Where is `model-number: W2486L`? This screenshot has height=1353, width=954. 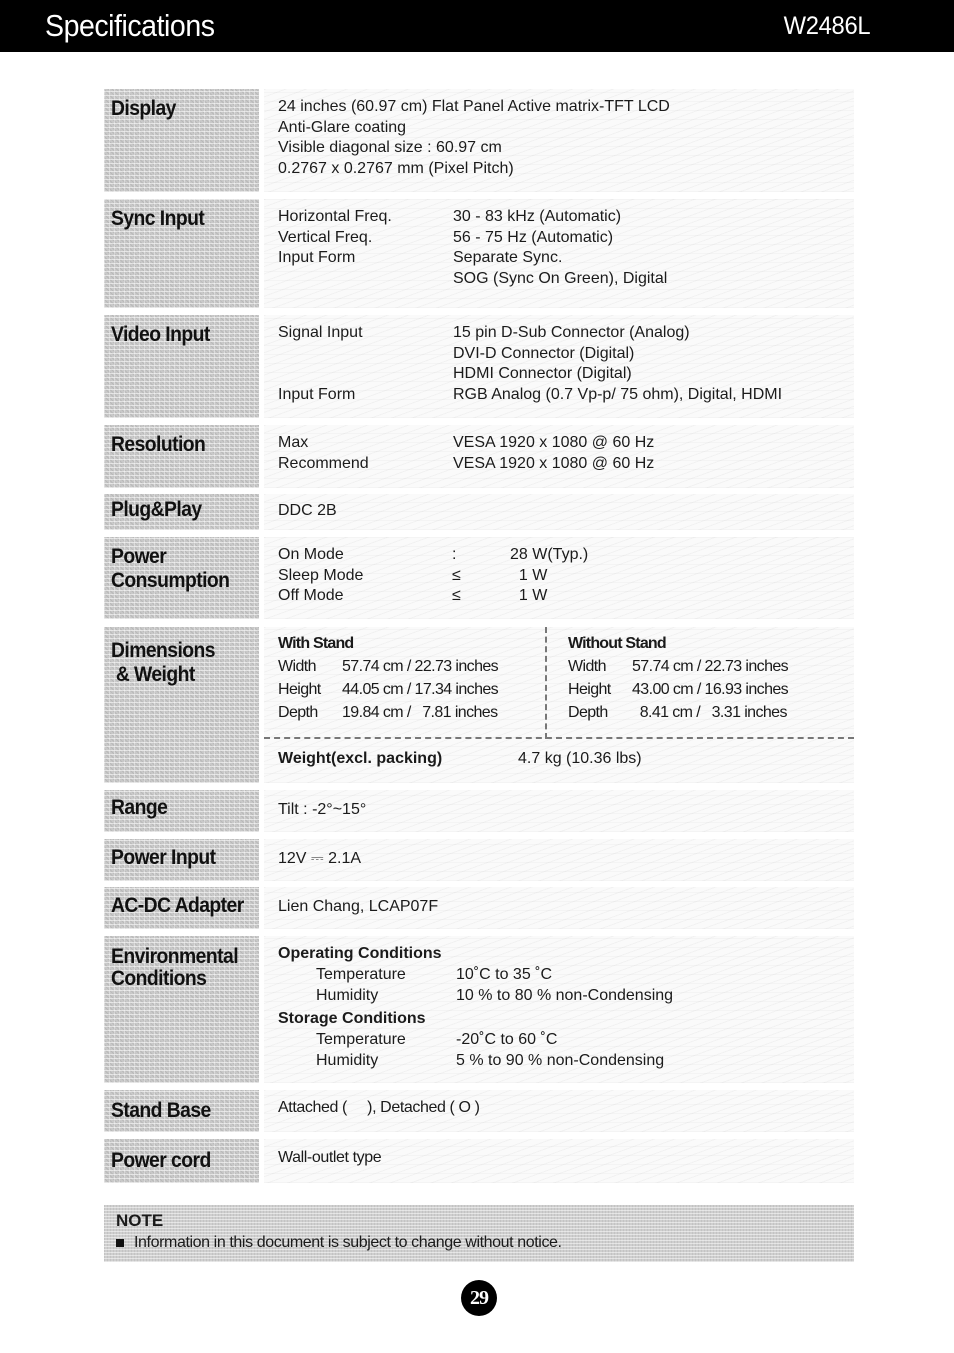 model-number: W2486L is located at coordinates (826, 25).